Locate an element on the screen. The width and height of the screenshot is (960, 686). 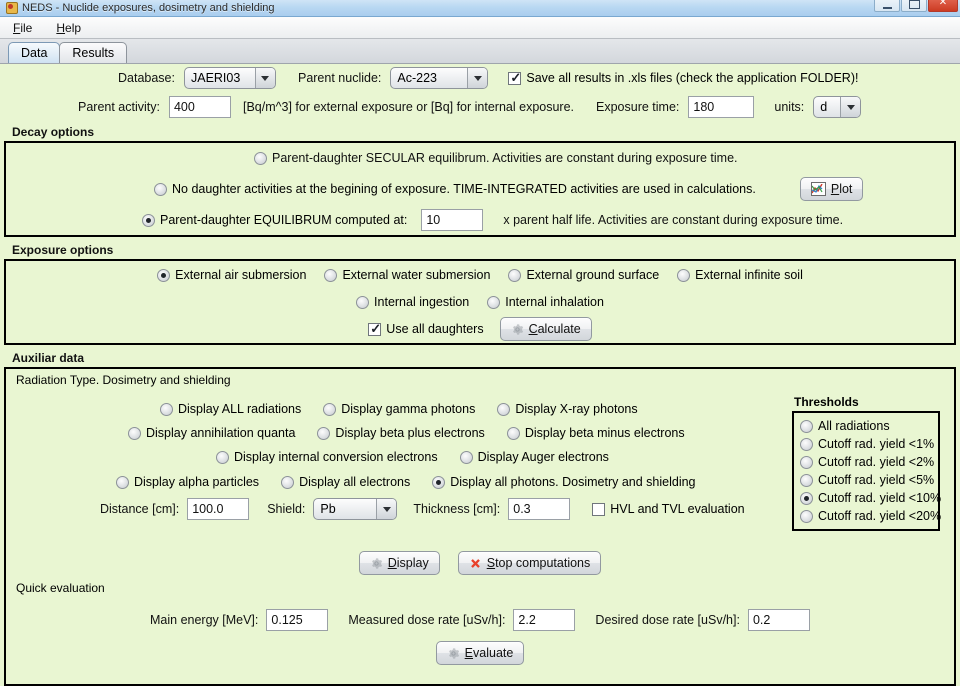
exposure-time-input: 180 is located at coordinates (721, 107).